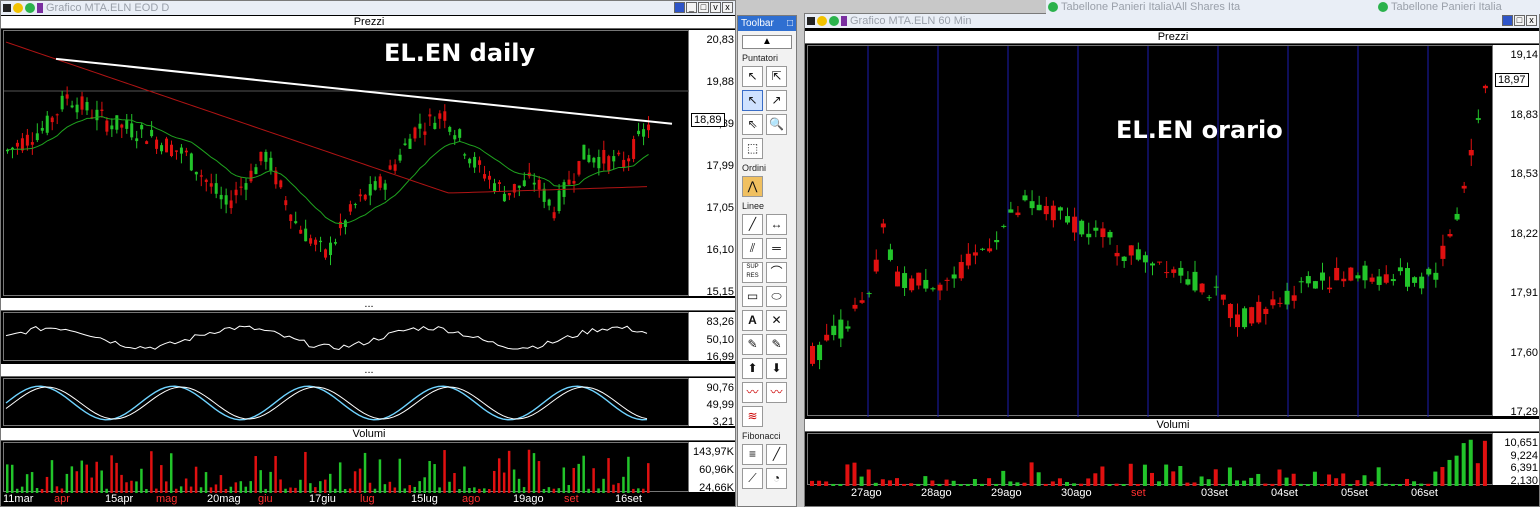  I want to click on pencil-icon: ✎, so click(752, 344).